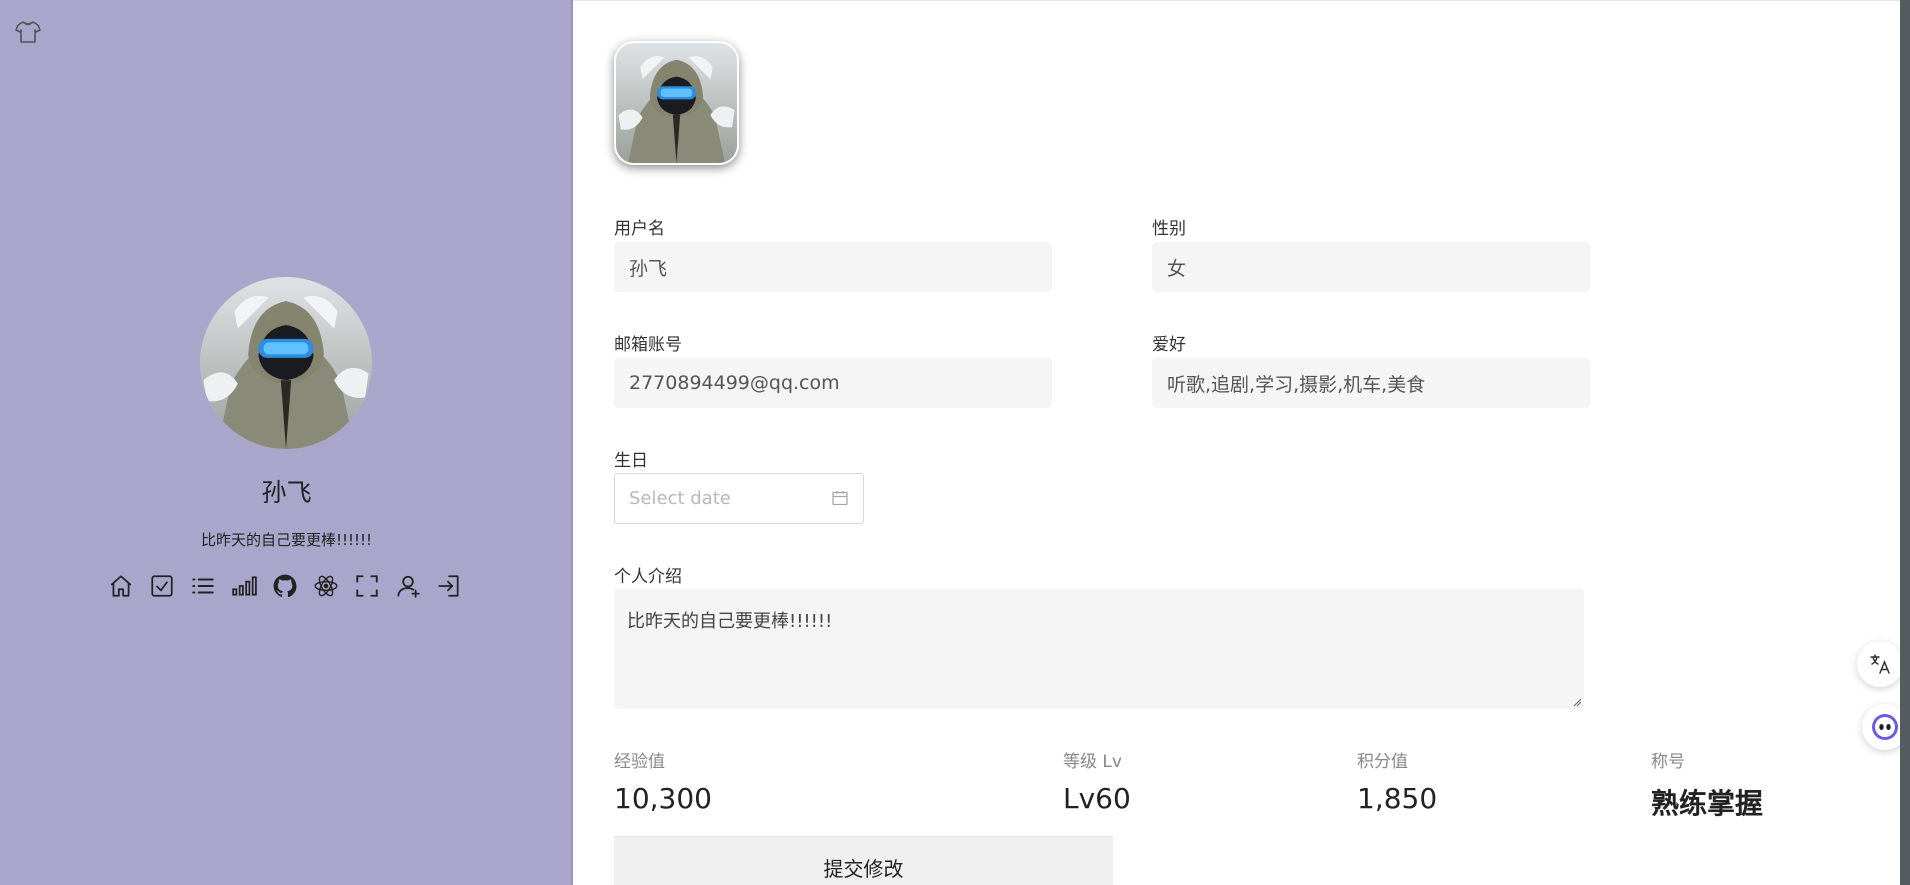 The height and width of the screenshot is (885, 1910). What do you see at coordinates (833, 267) in the screenshot?
I see `username-field: 孙飞` at bounding box center [833, 267].